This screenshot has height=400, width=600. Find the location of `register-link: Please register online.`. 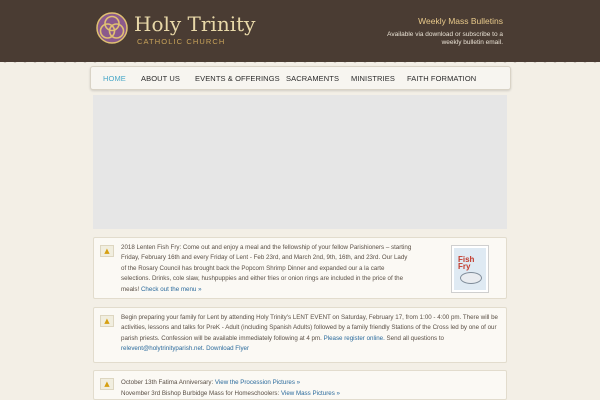

register-link: Please register online. is located at coordinates (354, 338).